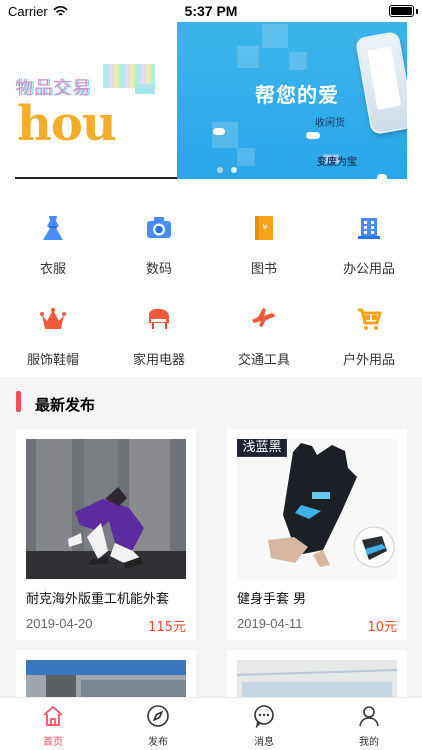  I want to click on color-badge: 浅蓝黑, so click(262, 448).